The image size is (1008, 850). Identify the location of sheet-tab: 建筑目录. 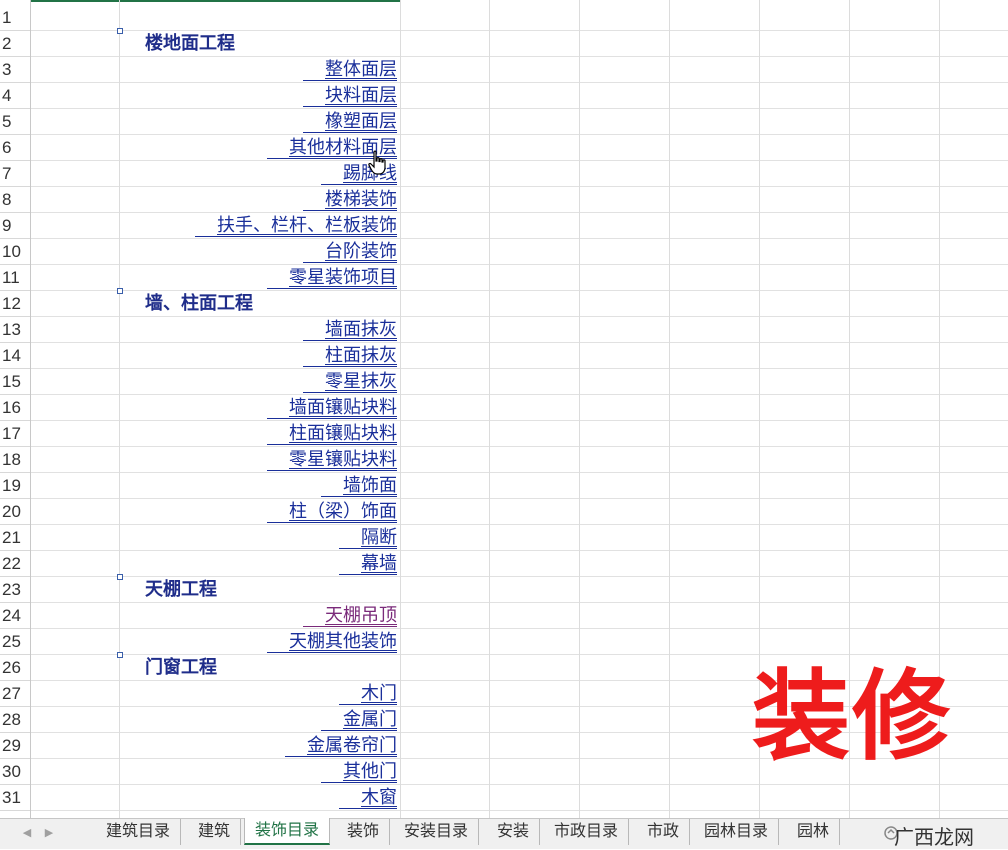
(139, 832).